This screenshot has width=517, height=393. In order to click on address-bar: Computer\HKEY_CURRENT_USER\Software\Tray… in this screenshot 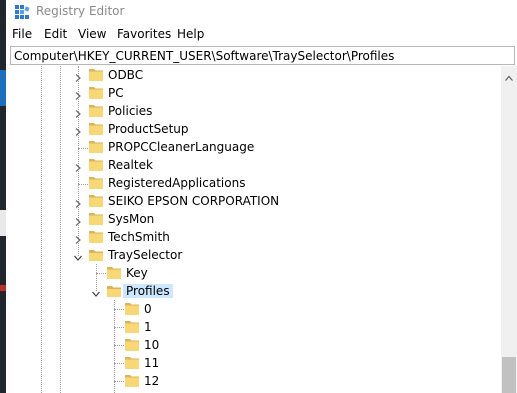, I will do `click(262, 55)`.